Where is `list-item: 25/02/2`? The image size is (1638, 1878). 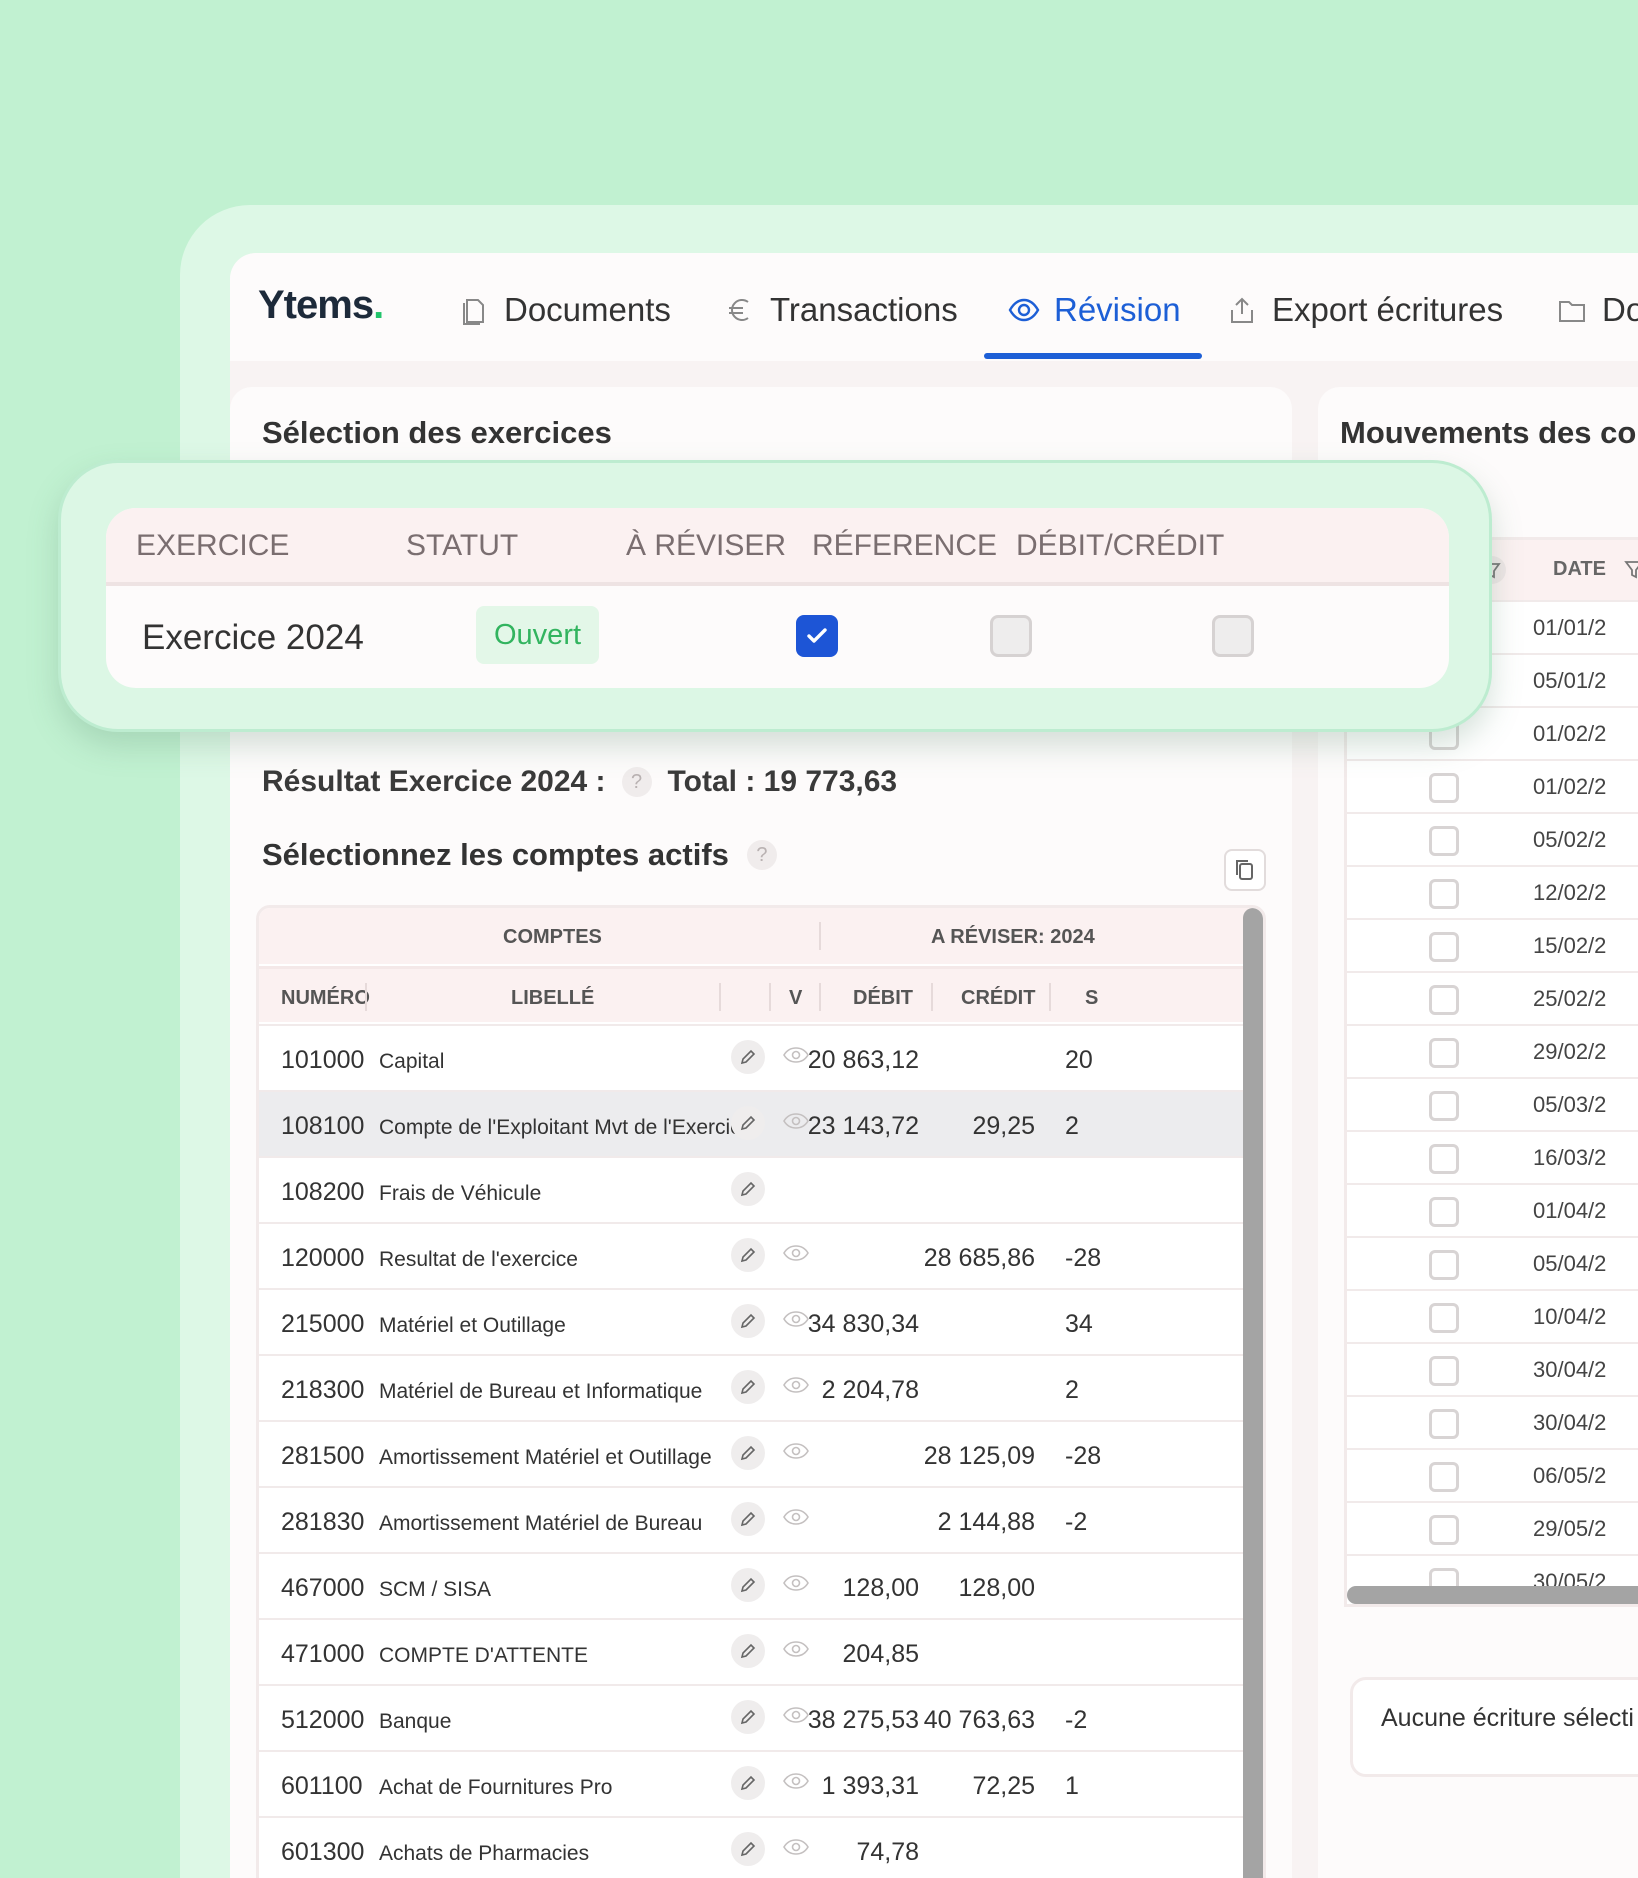 list-item: 25/02/2 is located at coordinates (1492, 997).